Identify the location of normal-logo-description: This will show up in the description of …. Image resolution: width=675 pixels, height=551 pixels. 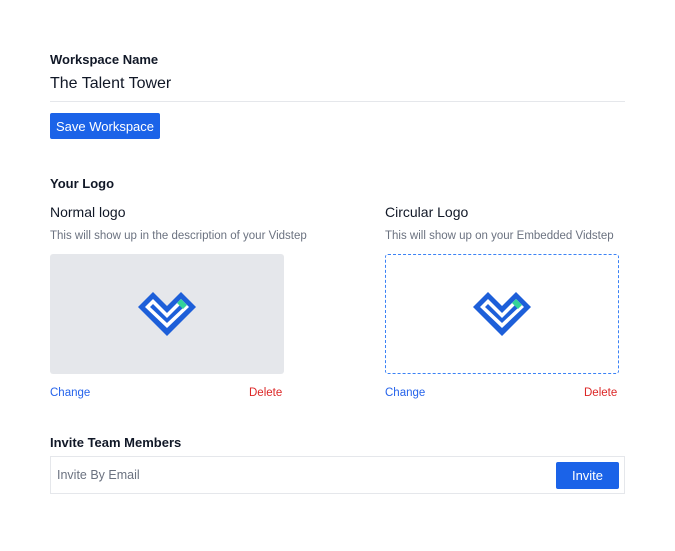
(178, 236).